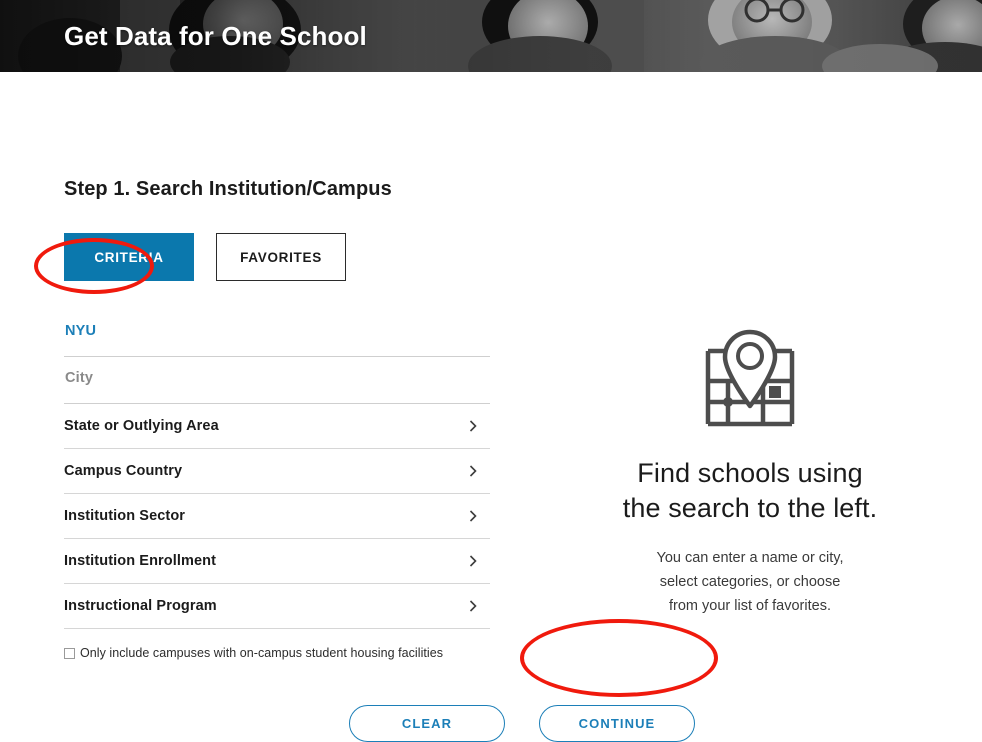  What do you see at coordinates (215, 35) in the screenshot?
I see `page-title: Get Data for One School` at bounding box center [215, 35].